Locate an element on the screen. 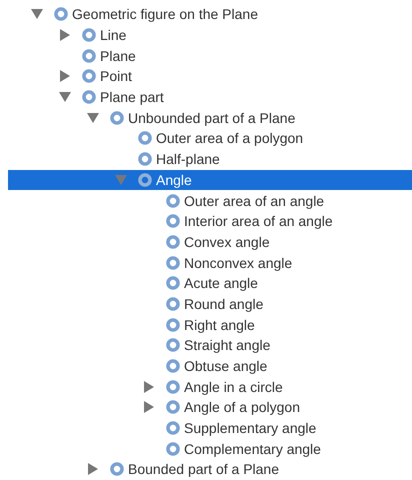 The width and height of the screenshot is (412, 480). tree-item: Complementary angle is located at coordinates (210, 449).